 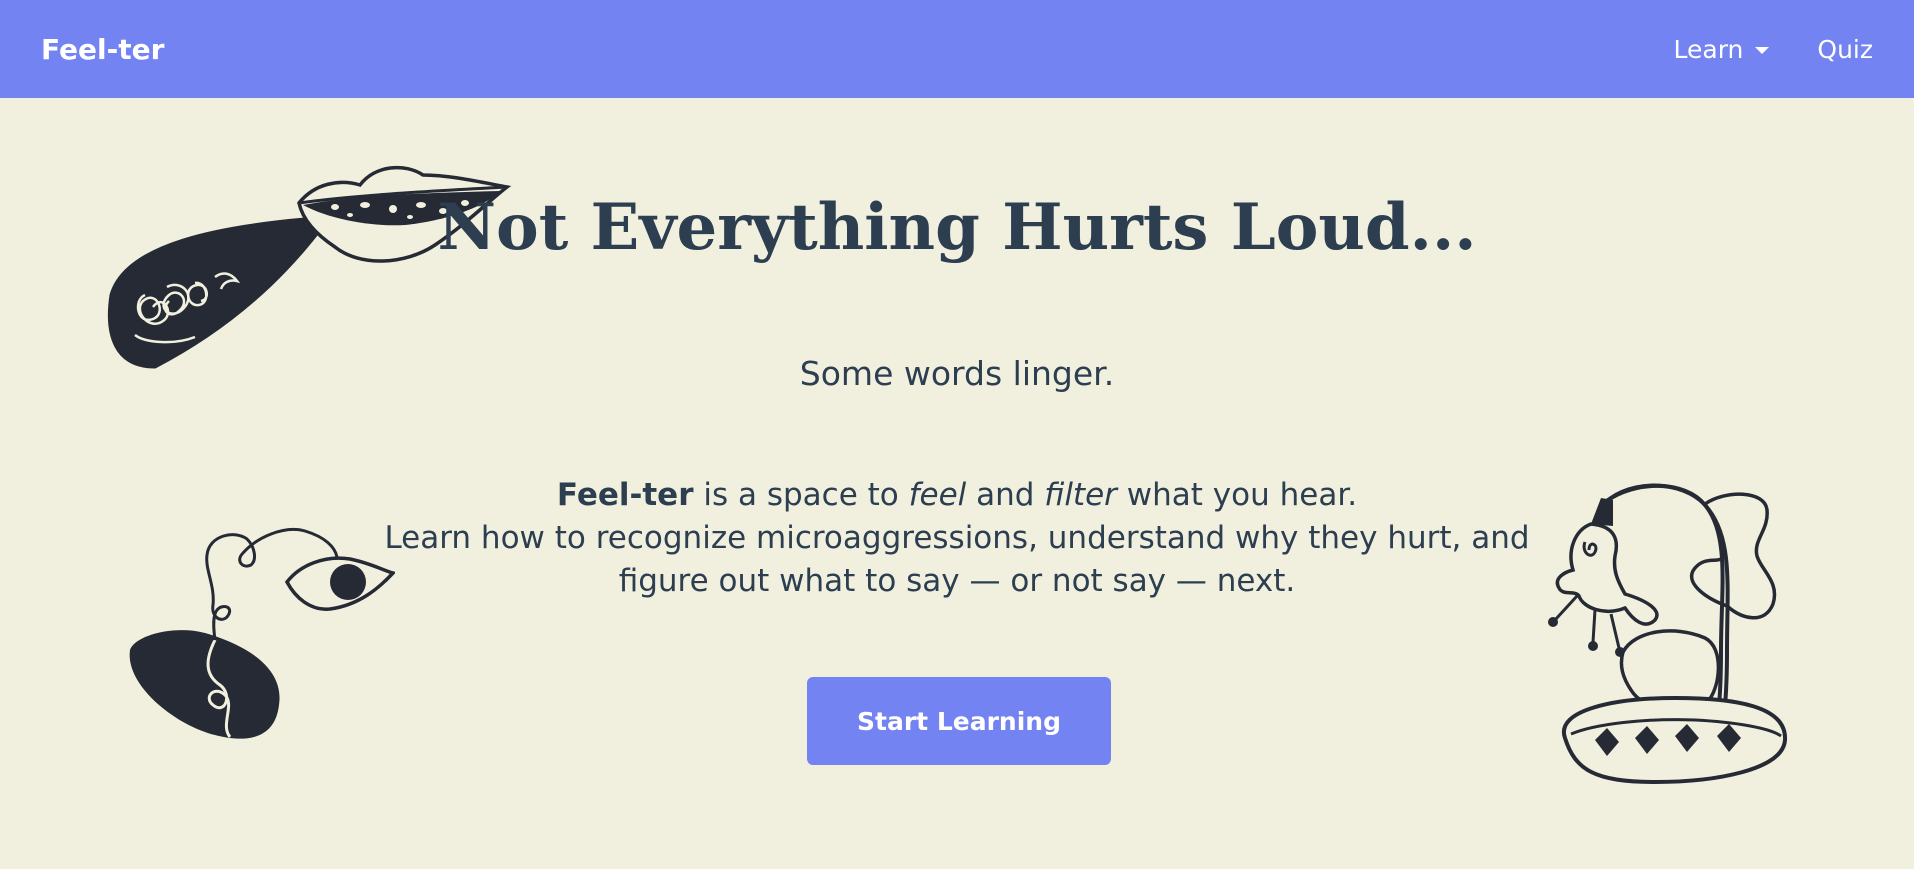 What do you see at coordinates (1080, 495) in the screenshot?
I see `intro-filter: filter` at bounding box center [1080, 495].